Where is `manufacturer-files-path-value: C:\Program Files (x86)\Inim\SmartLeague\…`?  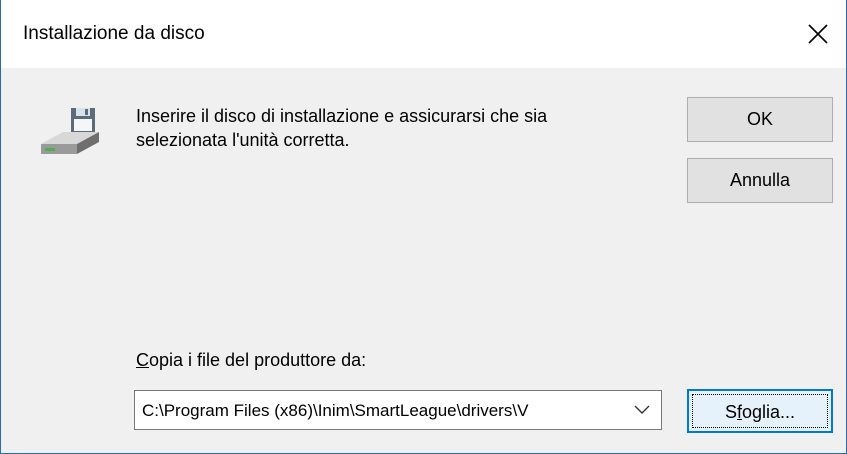
manufacturer-files-path-value: C:\Program Files (x86)\Inim\SmartLeague\… is located at coordinates (381, 411).